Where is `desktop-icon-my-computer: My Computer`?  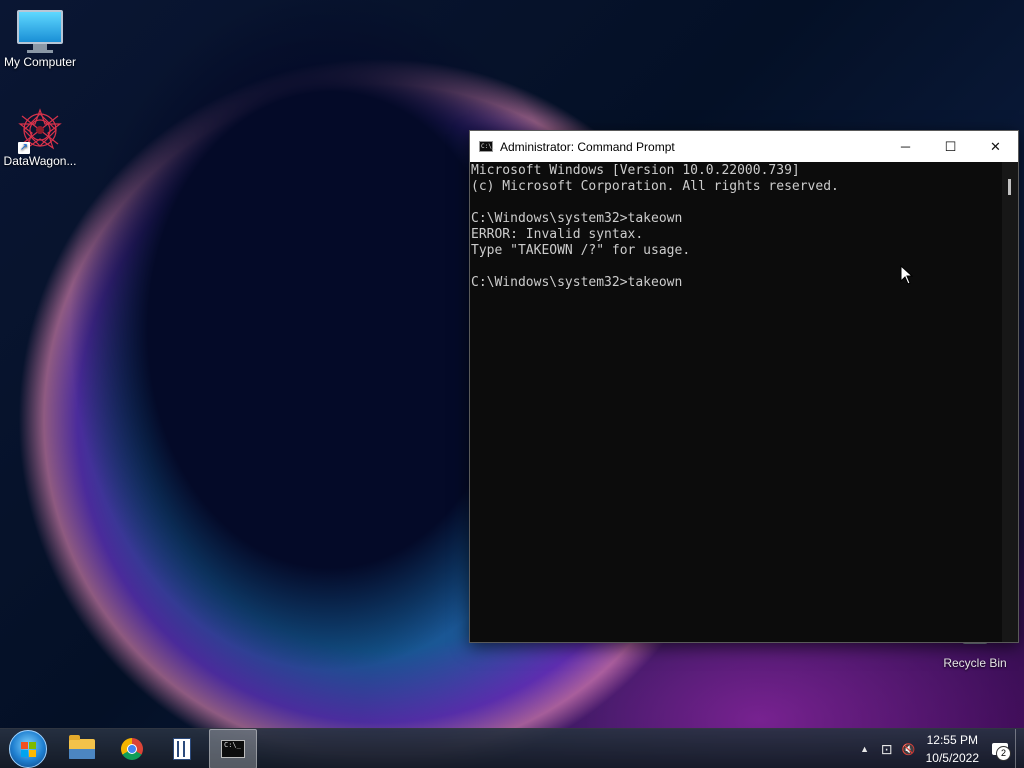
desktop-icon-my-computer: My Computer is located at coordinates (40, 34).